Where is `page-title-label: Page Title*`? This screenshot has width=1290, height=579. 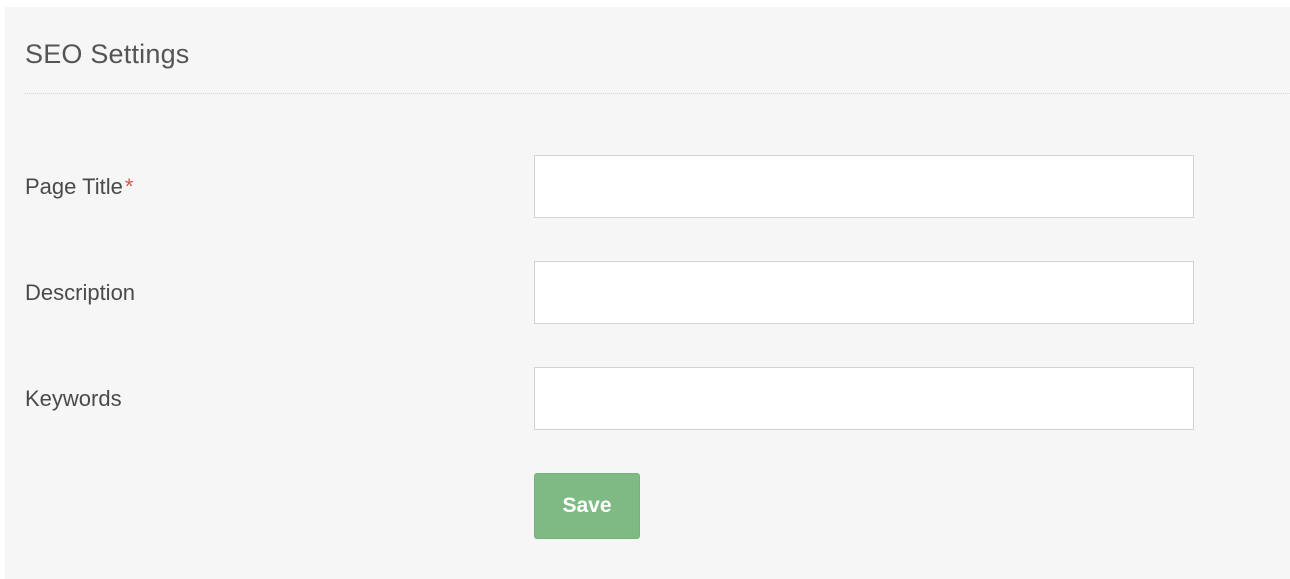 page-title-label: Page Title* is located at coordinates (79, 187).